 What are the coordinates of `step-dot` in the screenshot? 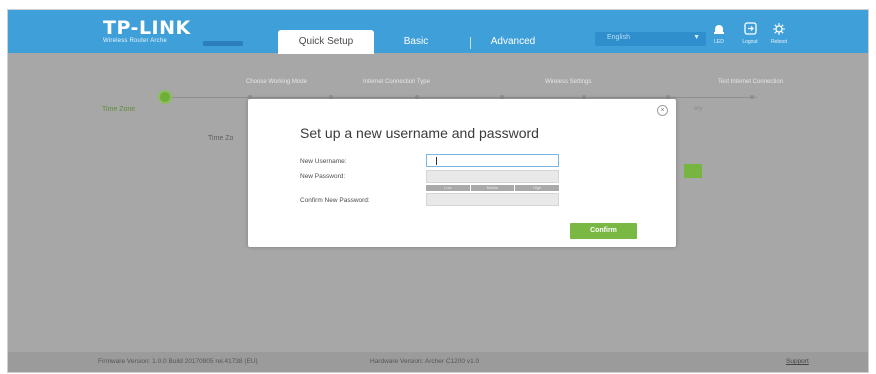 It's located at (752, 97).